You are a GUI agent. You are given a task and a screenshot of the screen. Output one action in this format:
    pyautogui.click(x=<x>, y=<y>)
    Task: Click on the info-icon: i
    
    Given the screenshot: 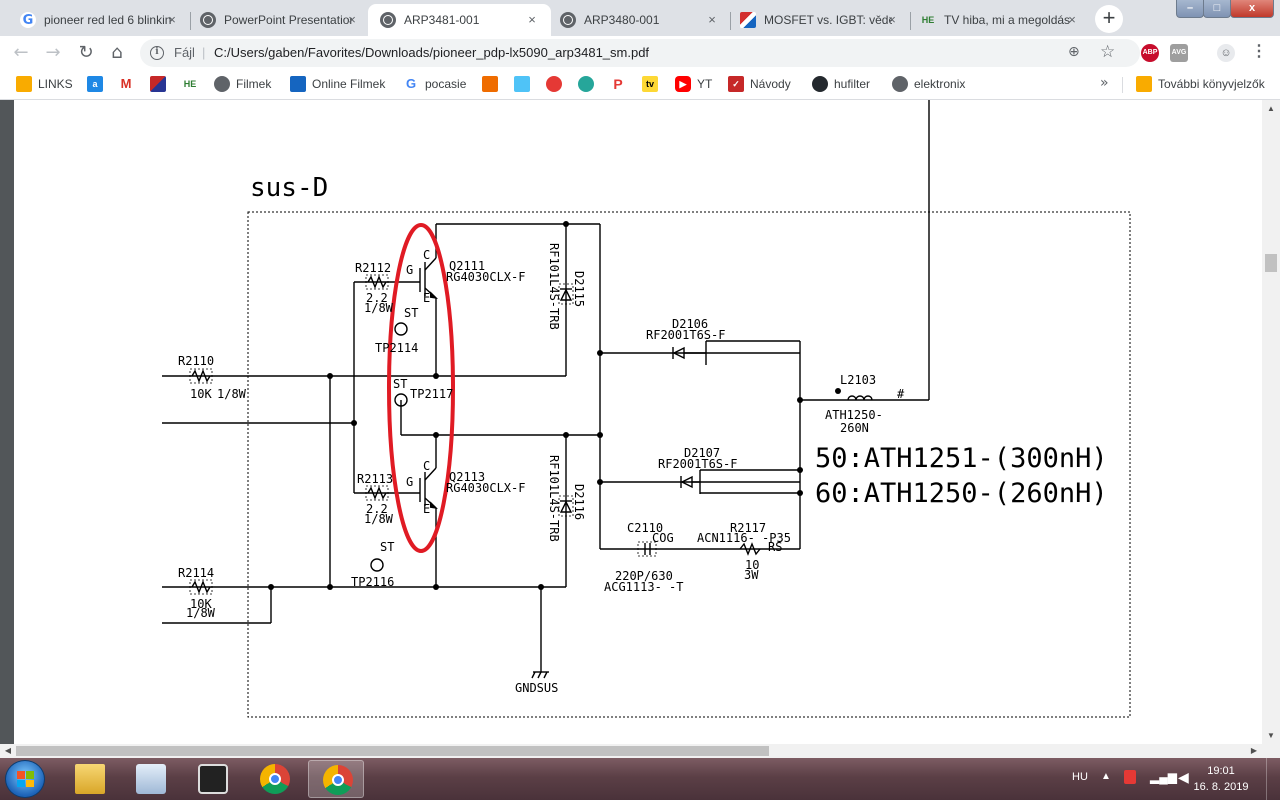 What is the action you would take?
    pyautogui.click(x=157, y=53)
    